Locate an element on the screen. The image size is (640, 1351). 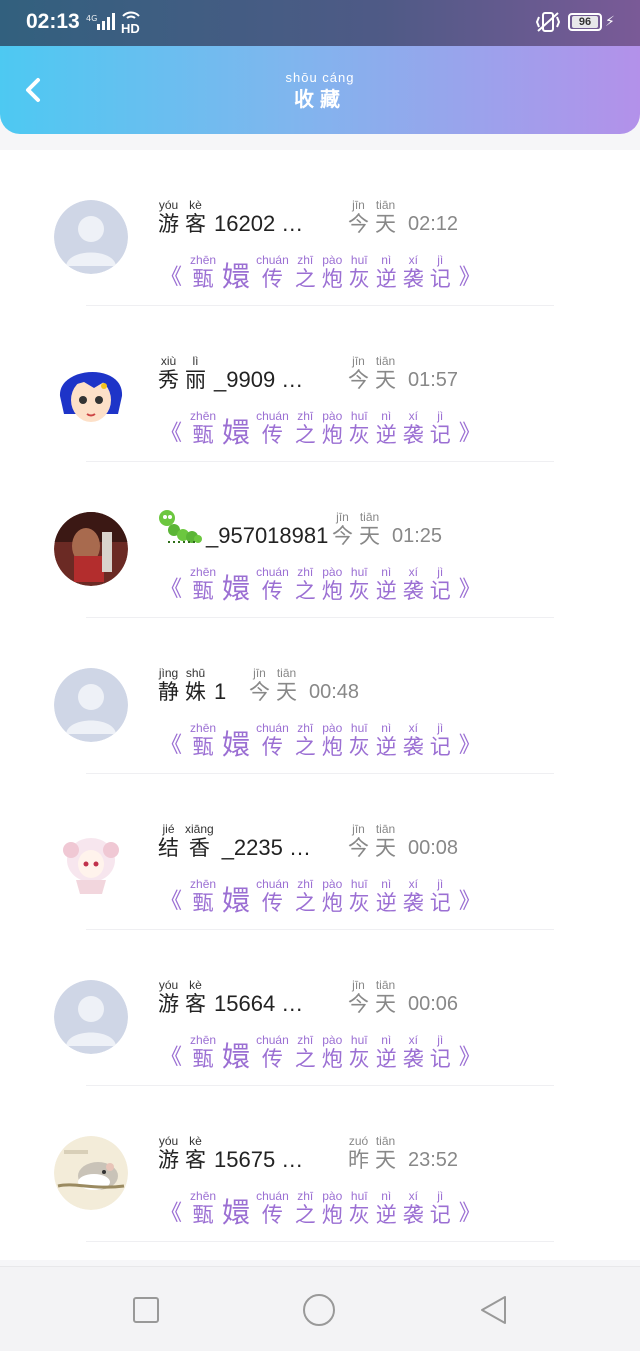
title-char-pinyin: zhī is located at coordinates (305, 416).